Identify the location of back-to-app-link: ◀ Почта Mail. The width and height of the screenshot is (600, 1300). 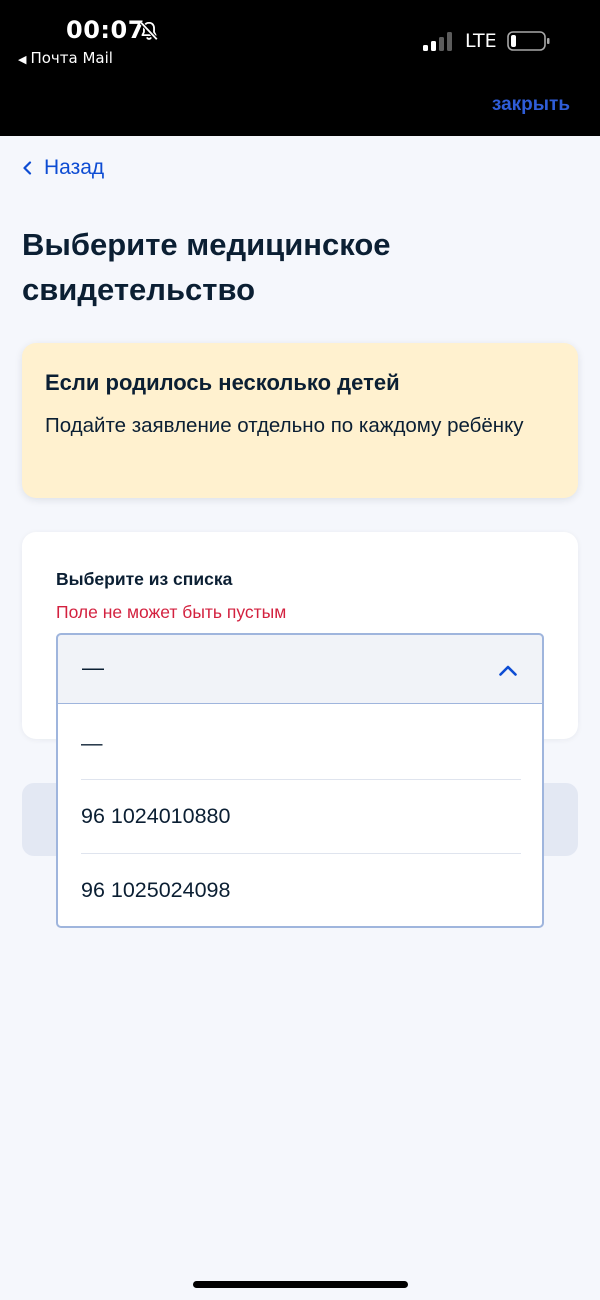
(65, 58).